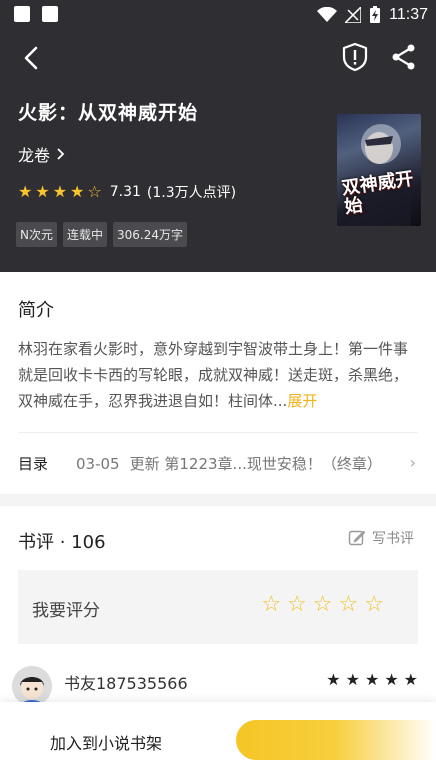  I want to click on shield-alert-icon, so click(355, 57).